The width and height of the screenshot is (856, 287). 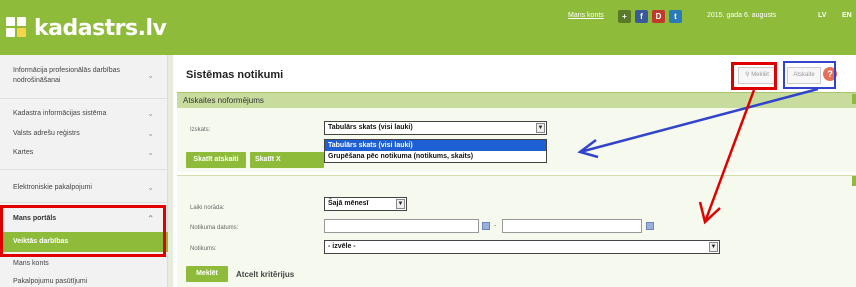 What do you see at coordinates (17, 28) in the screenshot?
I see `logo-mark-icon` at bounding box center [17, 28].